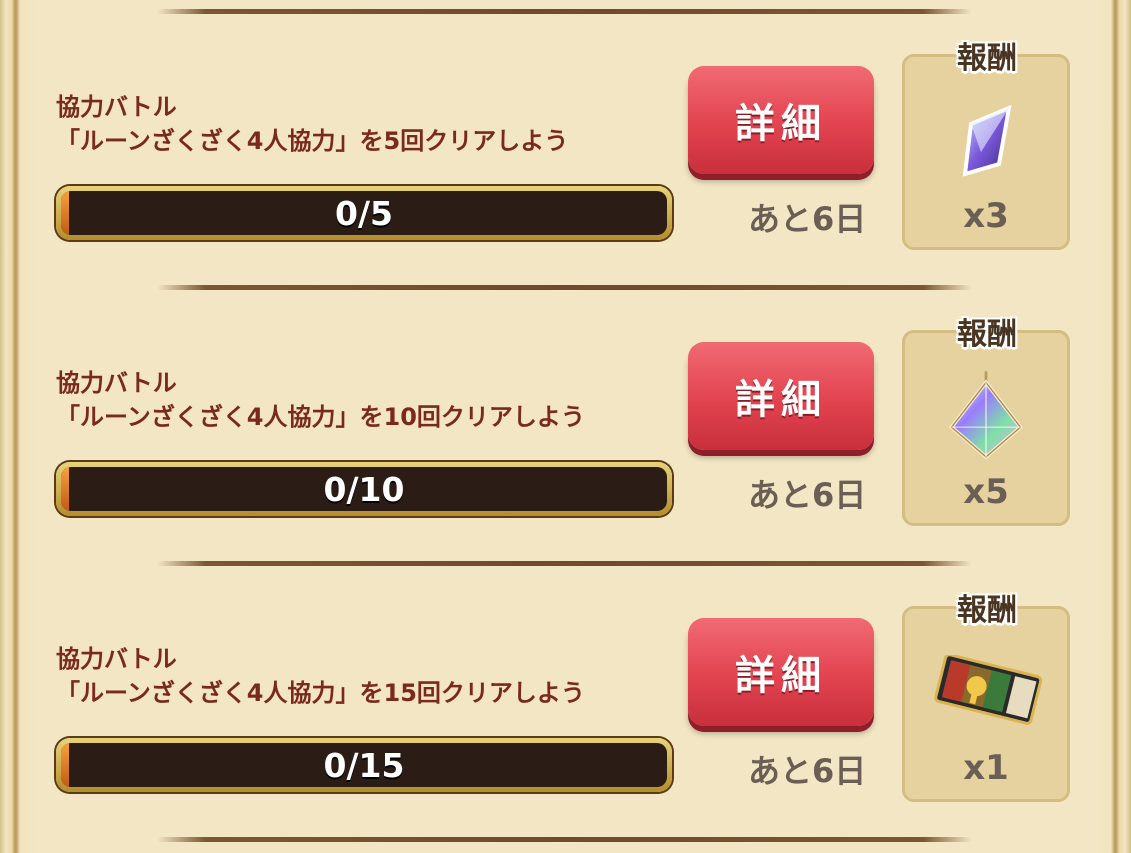  Describe the element at coordinates (312, 141) in the screenshot. I see `mission-description: 「ルーンざくざく4人協力」を5回クリアしよう` at that location.